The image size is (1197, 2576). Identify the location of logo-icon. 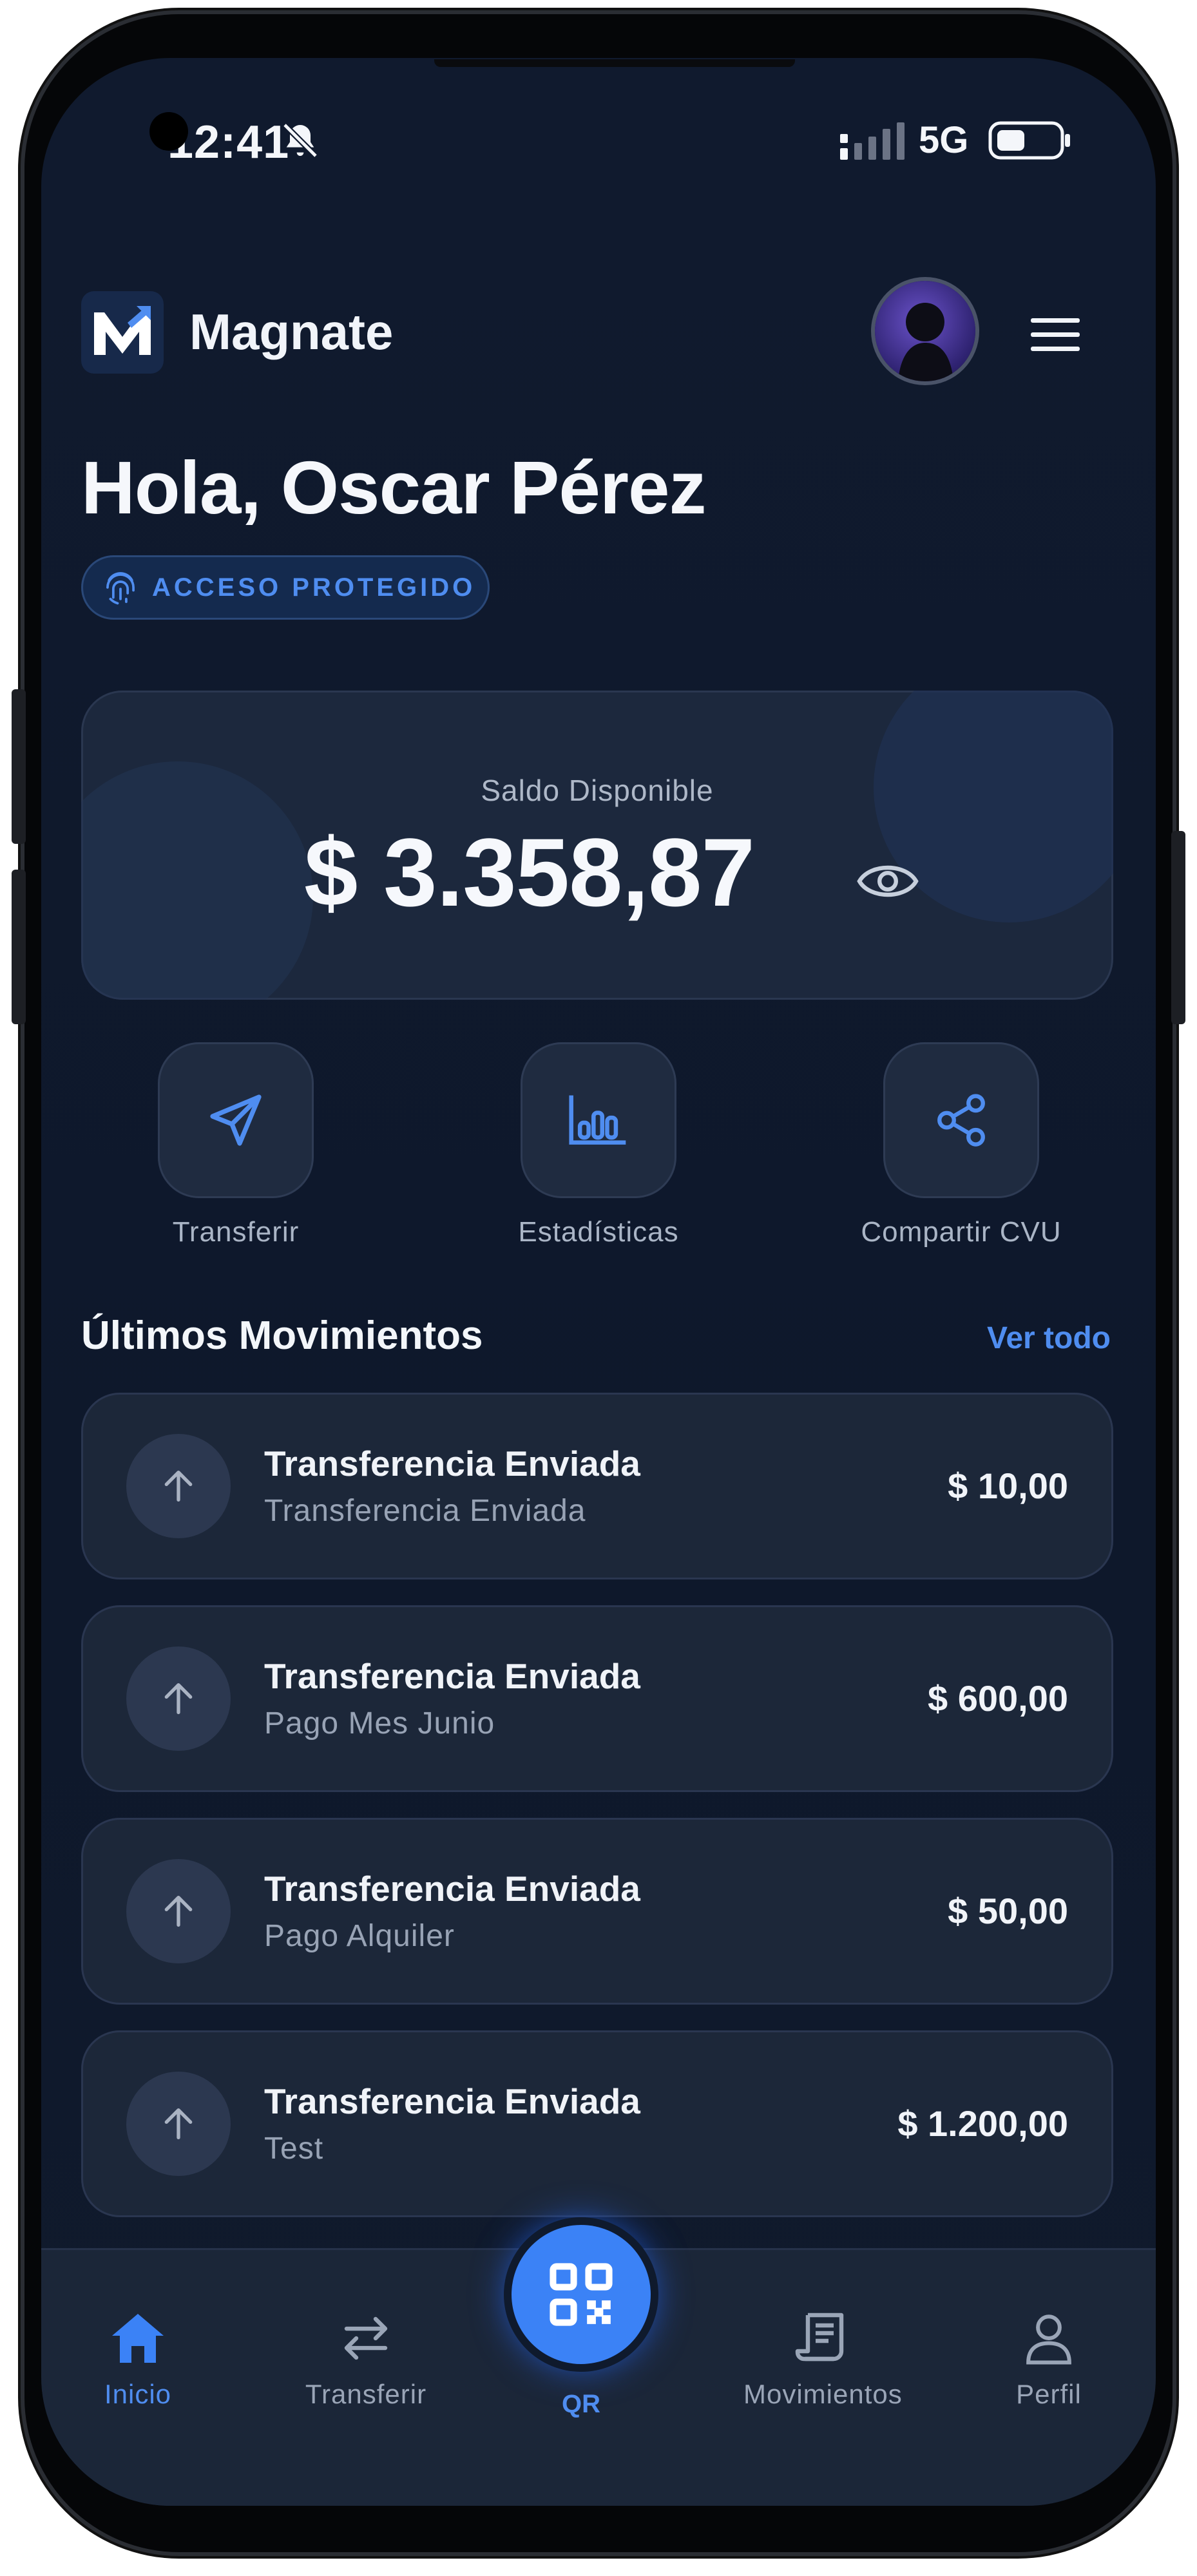
(123, 330).